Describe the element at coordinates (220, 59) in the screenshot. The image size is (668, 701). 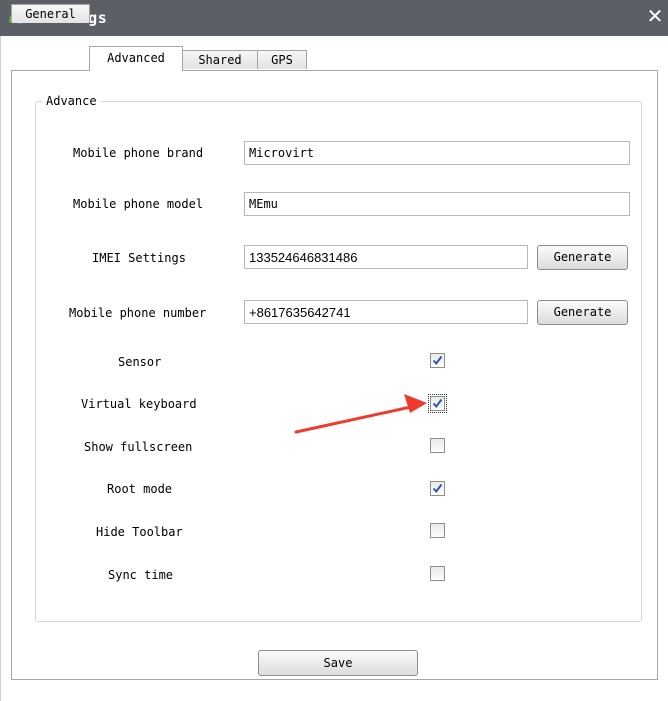
I see `tab-shared: Shared` at that location.